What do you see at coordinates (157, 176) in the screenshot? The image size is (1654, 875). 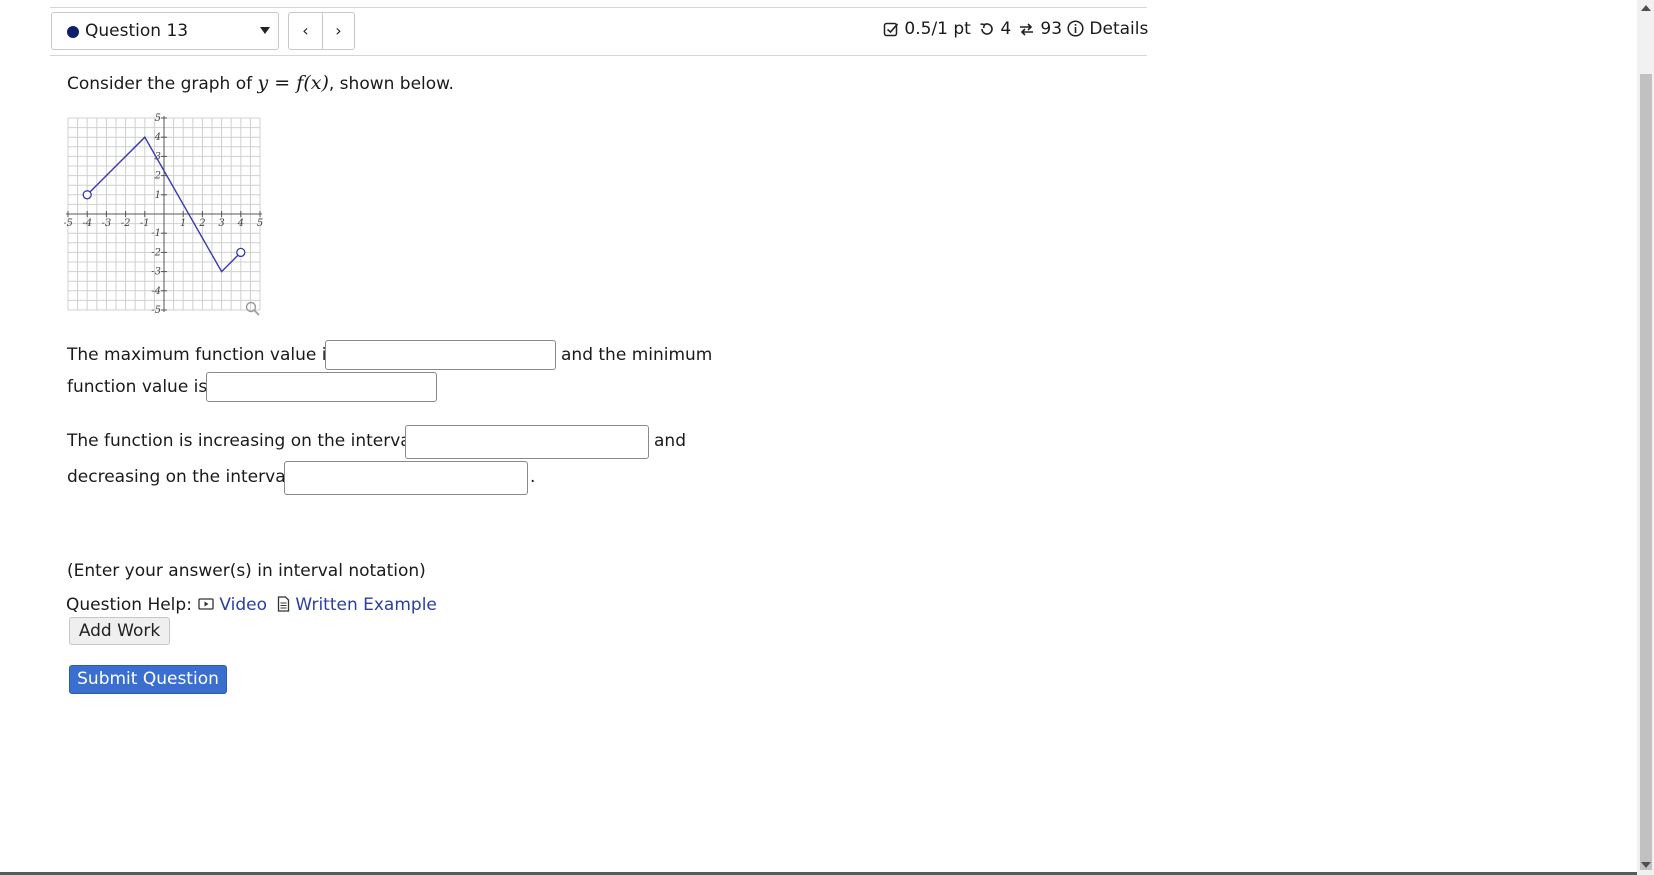 I see `y-tick-label: 2` at bounding box center [157, 176].